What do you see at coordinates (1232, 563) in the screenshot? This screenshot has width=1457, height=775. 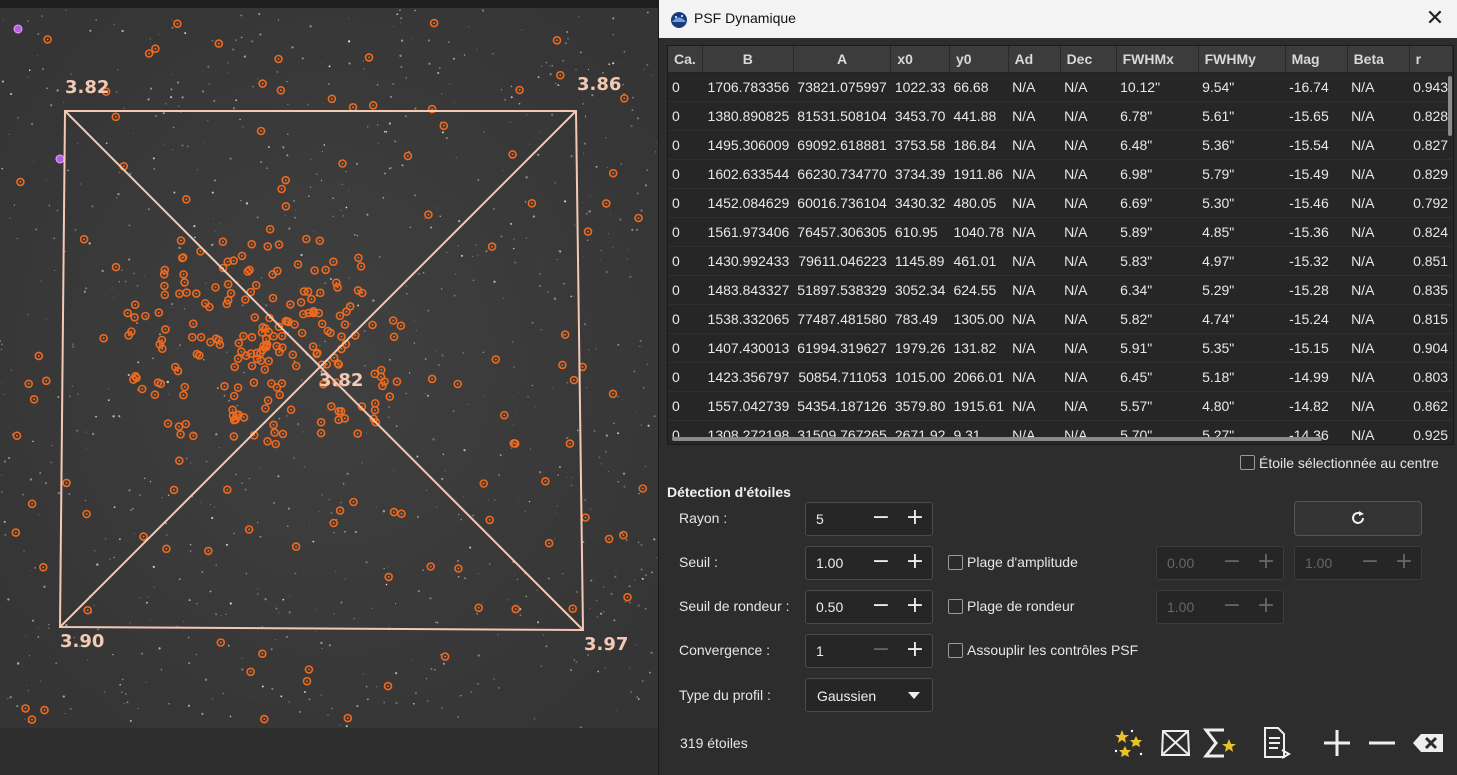 I see `amplitude-min-decrement-button: −` at bounding box center [1232, 563].